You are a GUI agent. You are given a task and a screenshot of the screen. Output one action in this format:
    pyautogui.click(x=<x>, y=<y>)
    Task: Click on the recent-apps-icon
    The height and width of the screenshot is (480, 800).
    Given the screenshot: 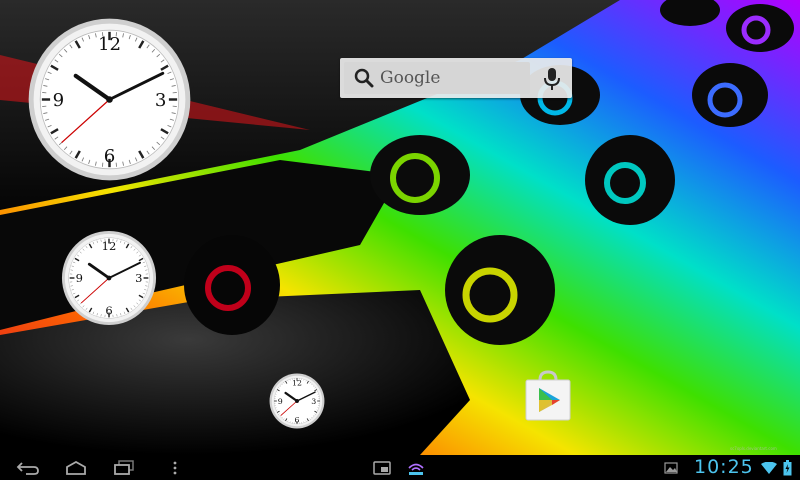 What is the action you would take?
    pyautogui.click(x=124, y=467)
    